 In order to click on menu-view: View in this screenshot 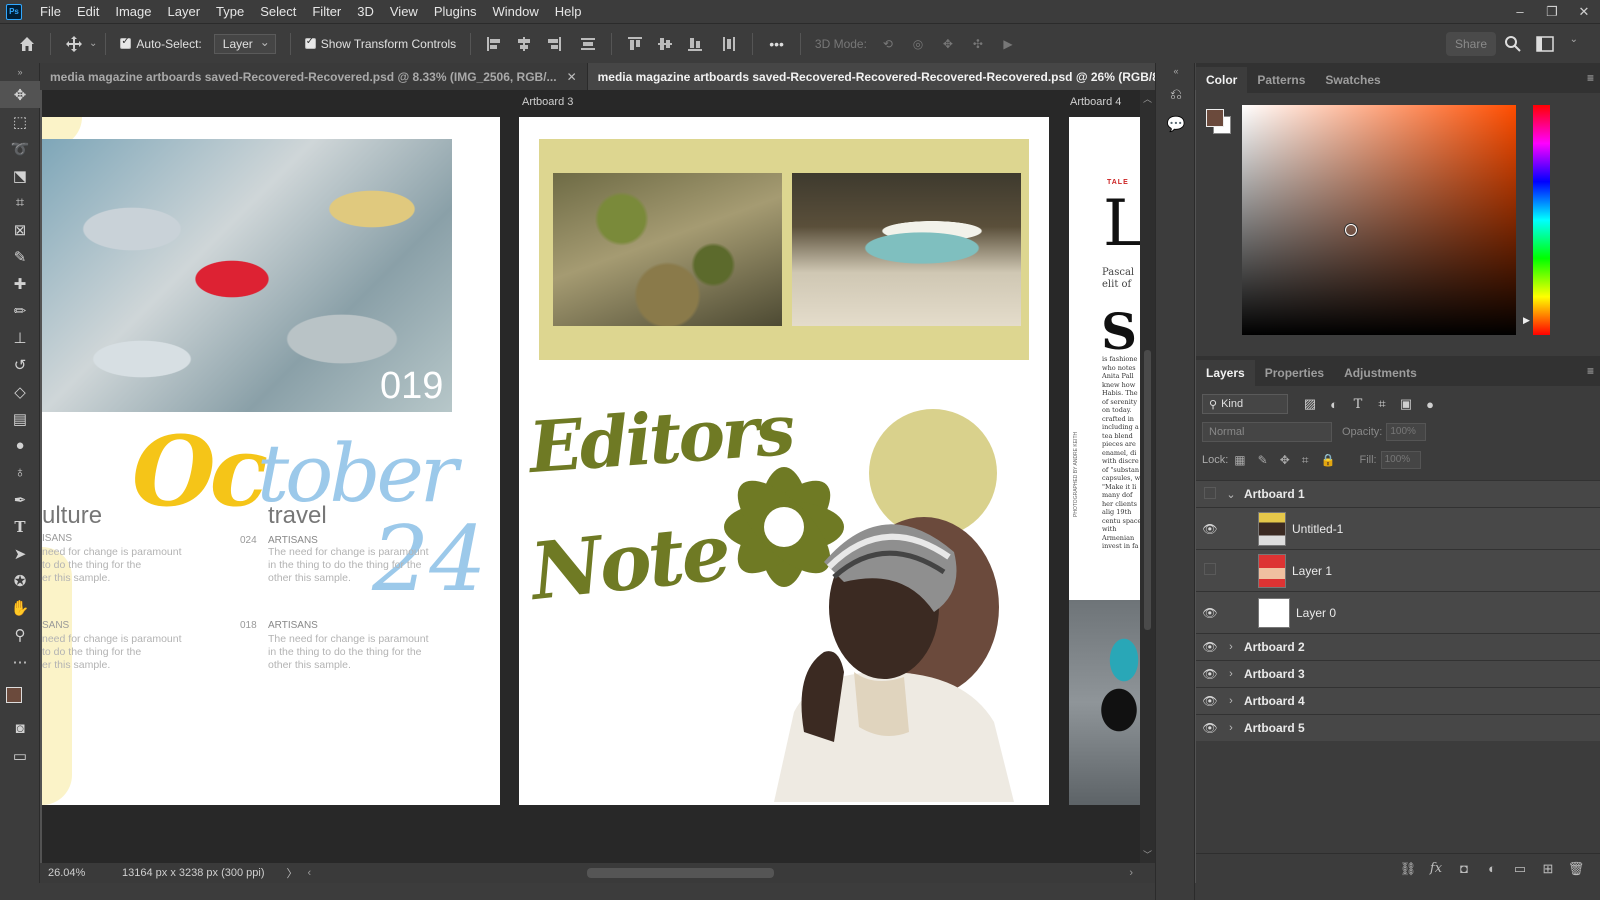, I will do `click(404, 11)`.